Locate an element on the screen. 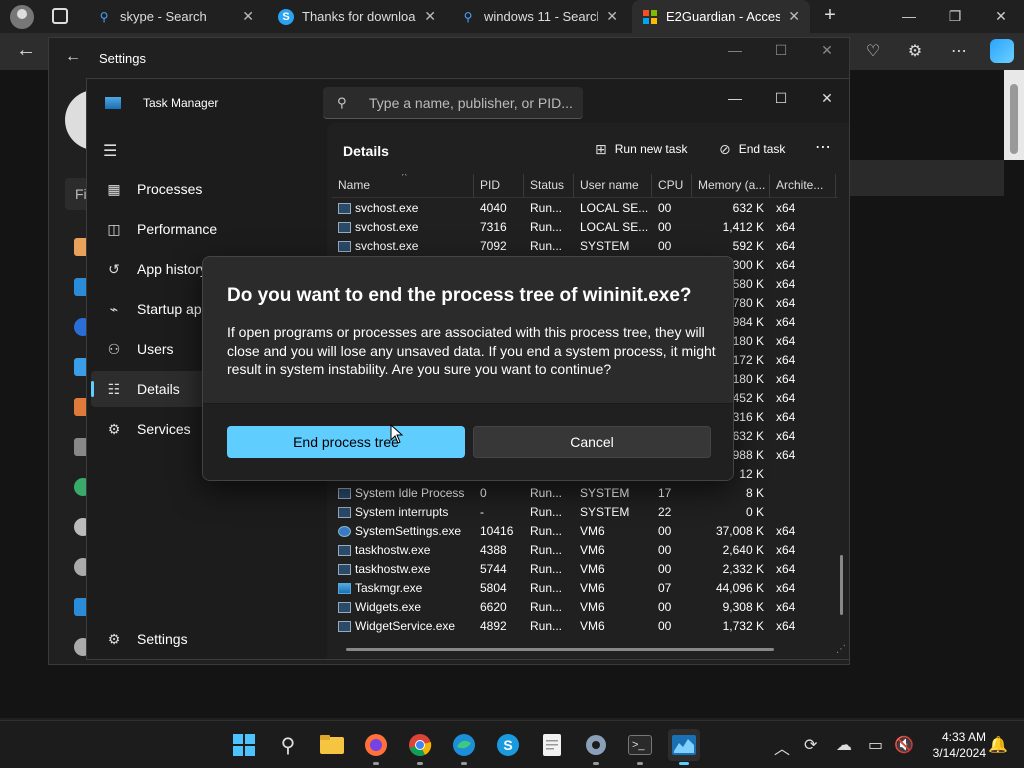 This screenshot has height=768, width=1024. tab-title: E2Guardian - Access D is located at coordinates (723, 16).